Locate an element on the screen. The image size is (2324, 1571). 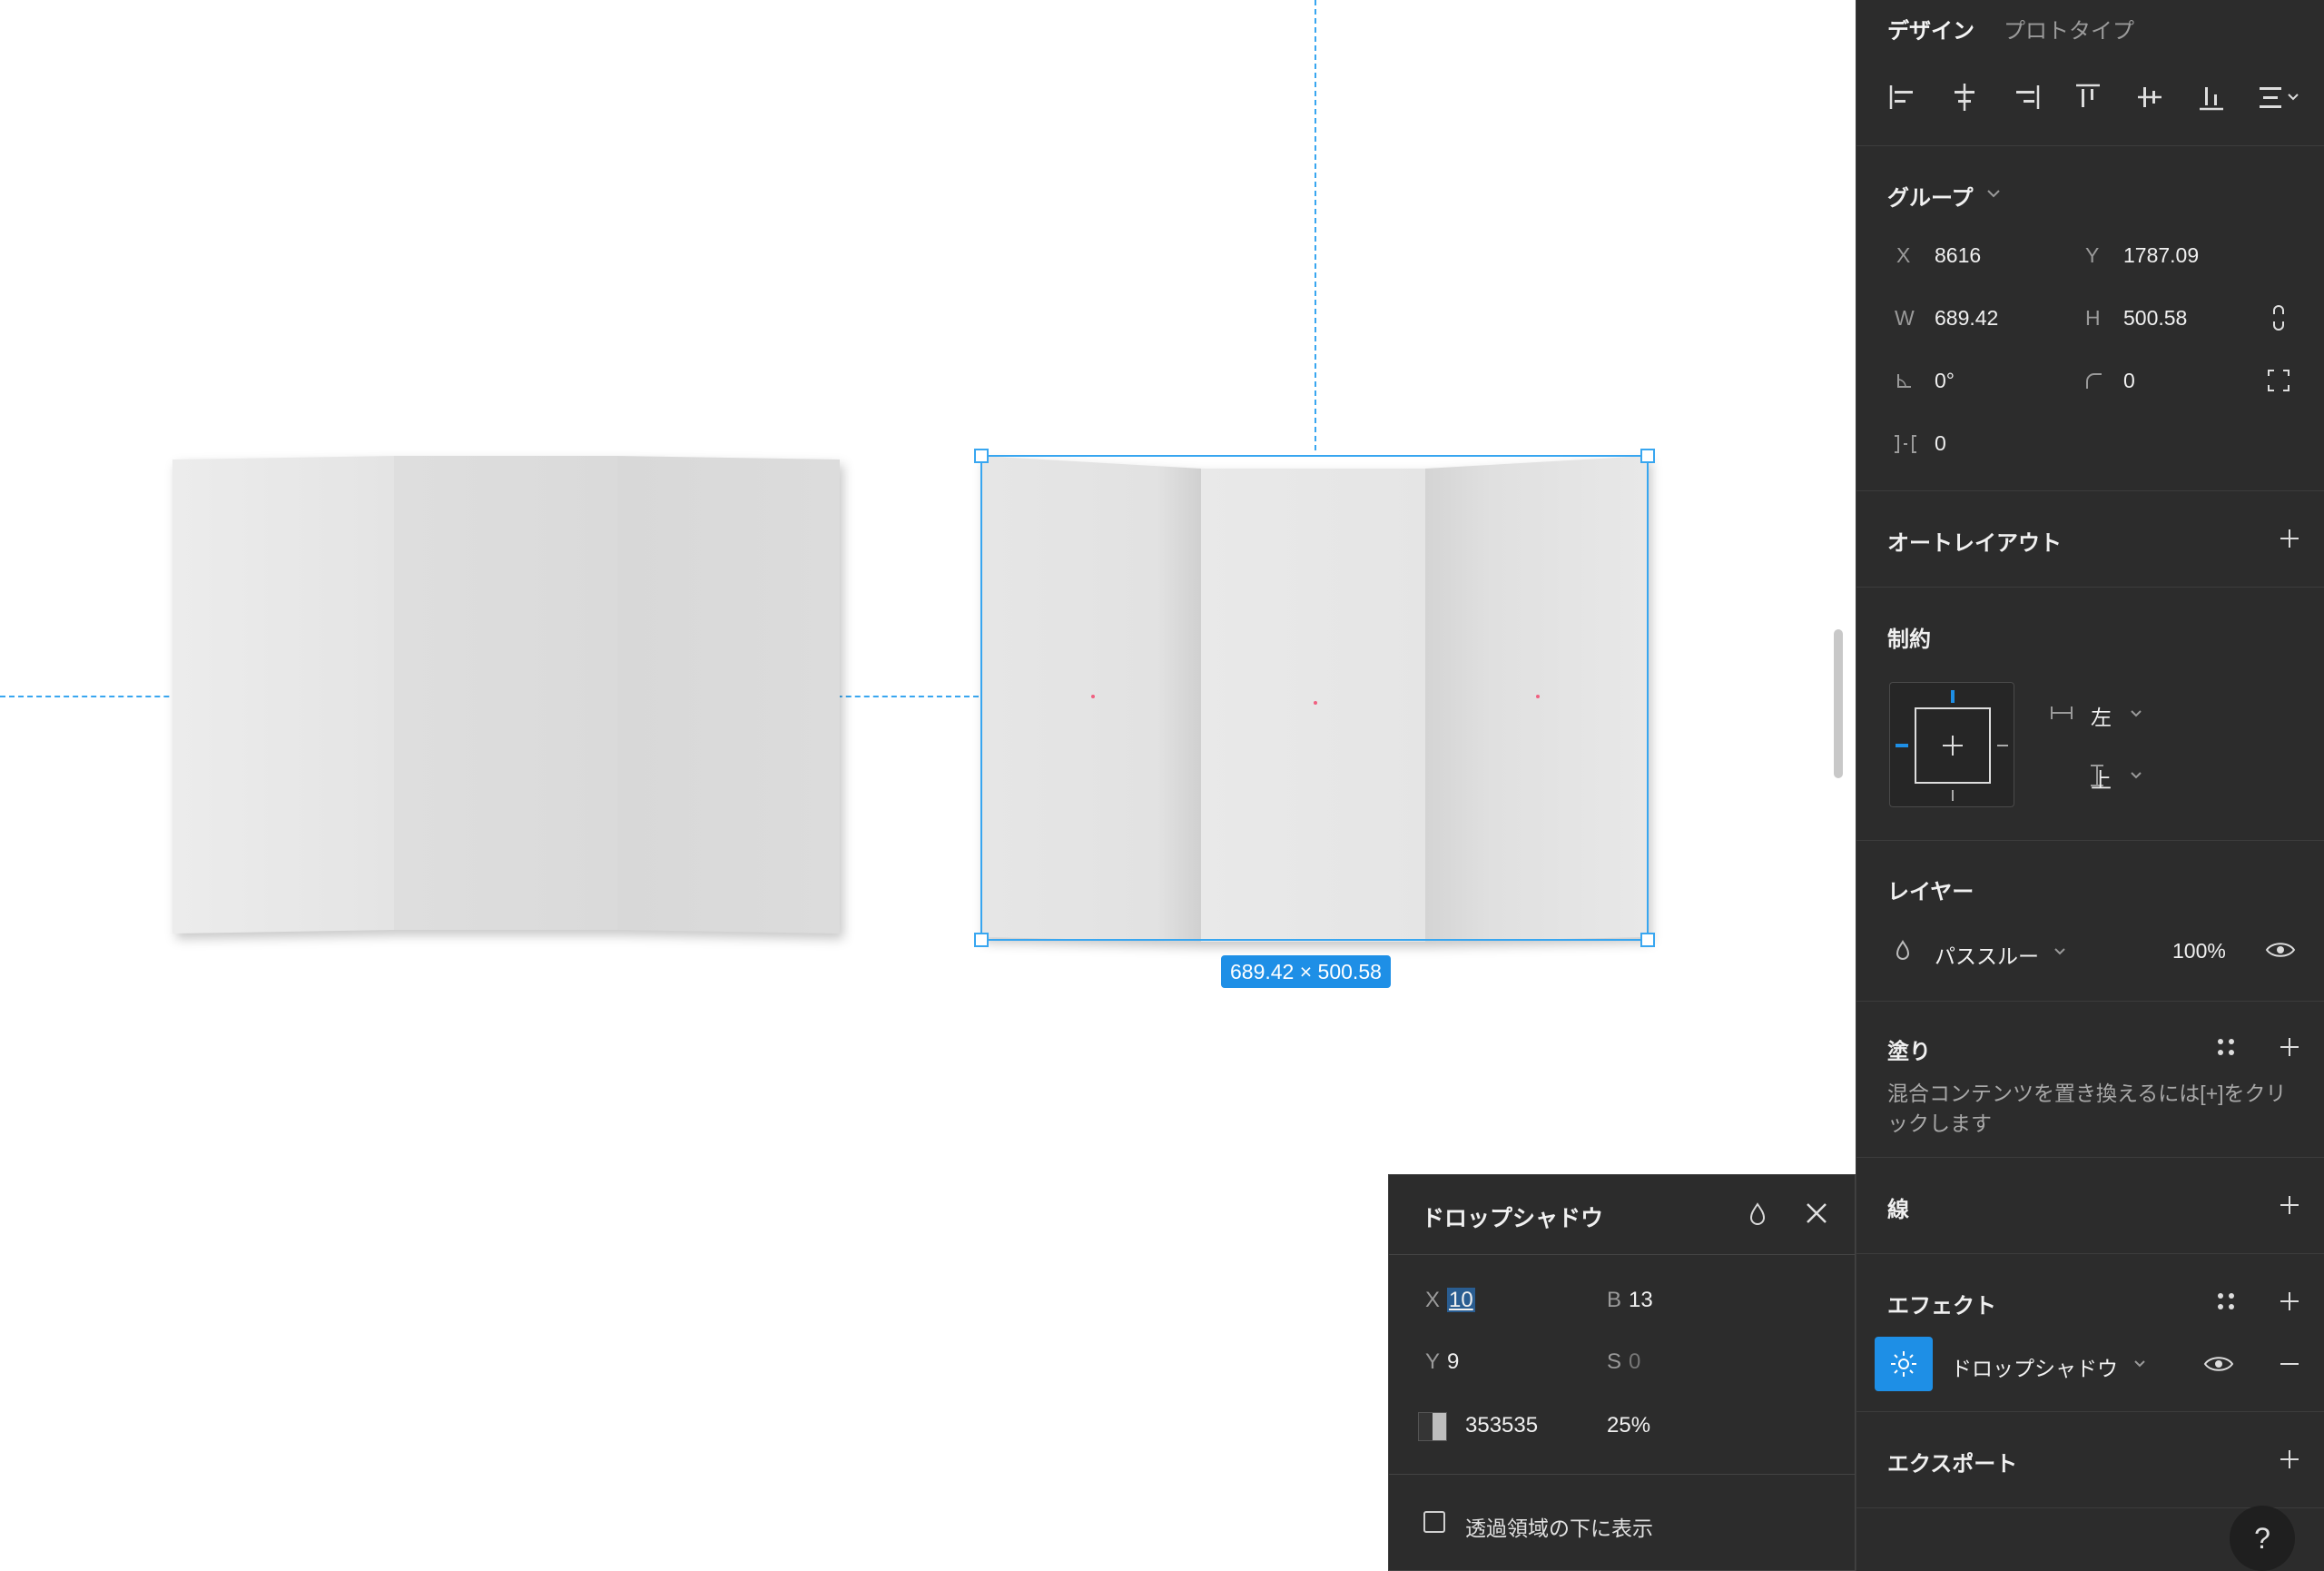
mixed-fill-message: 混合コンテンツを置き換えるには[+]をクリックします is located at coordinates (2087, 1108).